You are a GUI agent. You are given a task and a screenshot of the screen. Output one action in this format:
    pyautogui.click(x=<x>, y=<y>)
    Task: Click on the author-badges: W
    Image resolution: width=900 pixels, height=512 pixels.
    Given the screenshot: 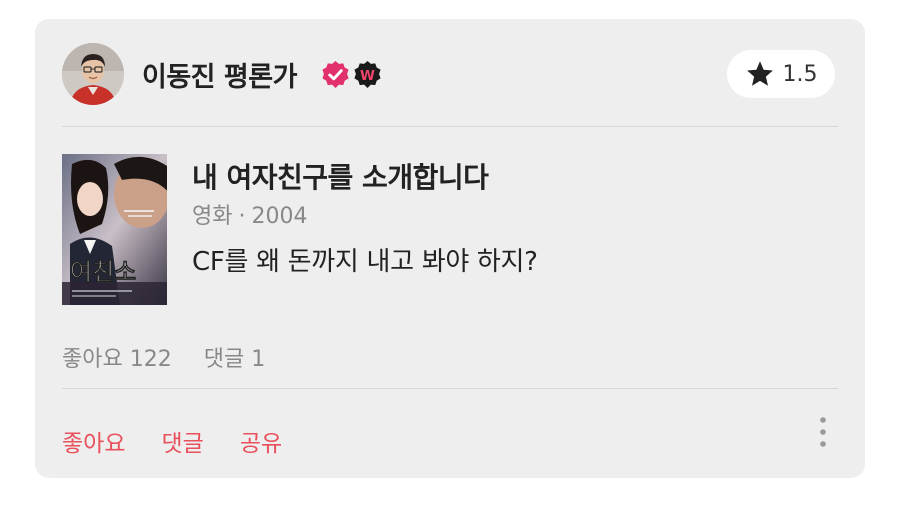 What is the action you would take?
    pyautogui.click(x=351, y=74)
    